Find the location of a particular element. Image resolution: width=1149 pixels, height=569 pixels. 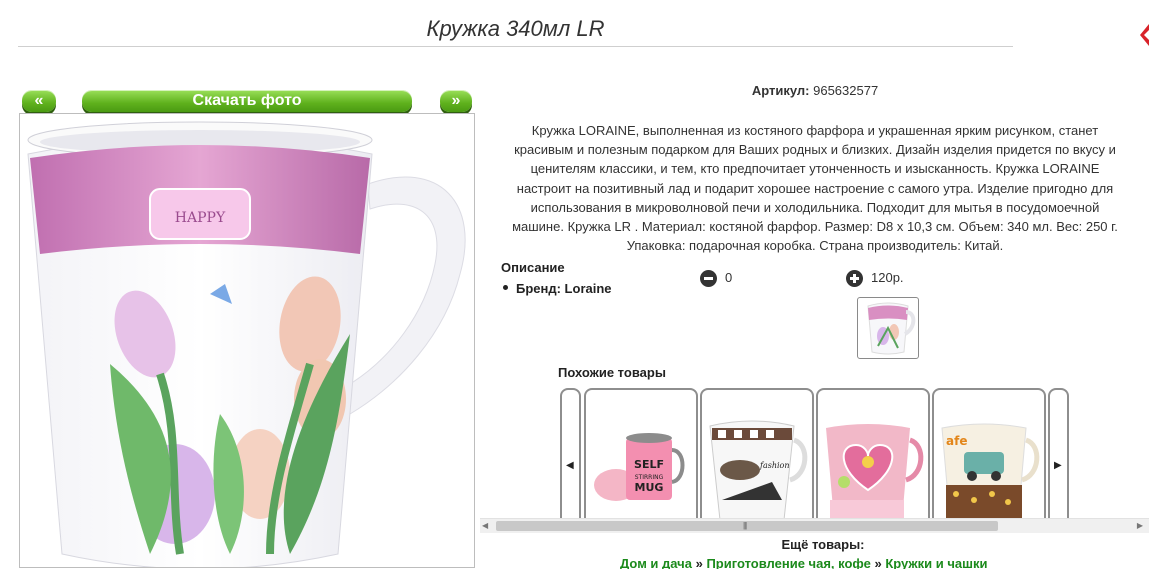

chevron-right-icon: ▶ is located at coordinates (1058, 465).